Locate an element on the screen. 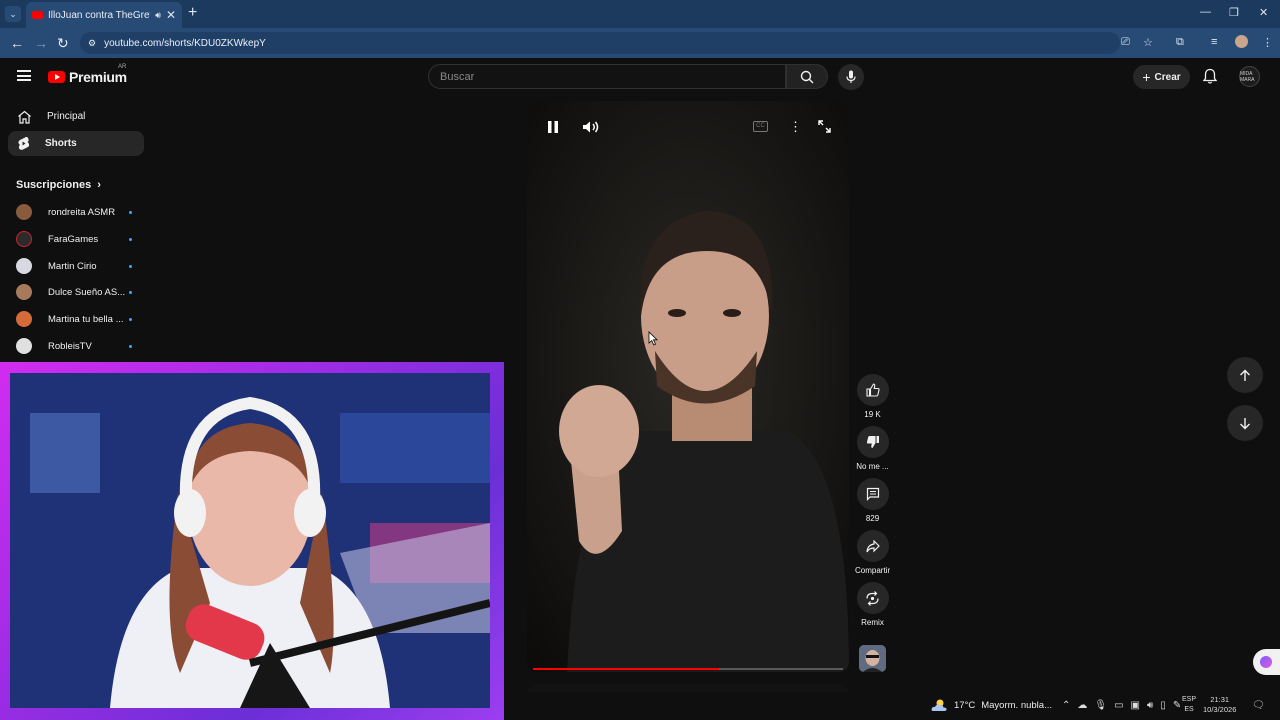 The image size is (1280, 720). close-tab-icon: ✕ is located at coordinates (171, 15).